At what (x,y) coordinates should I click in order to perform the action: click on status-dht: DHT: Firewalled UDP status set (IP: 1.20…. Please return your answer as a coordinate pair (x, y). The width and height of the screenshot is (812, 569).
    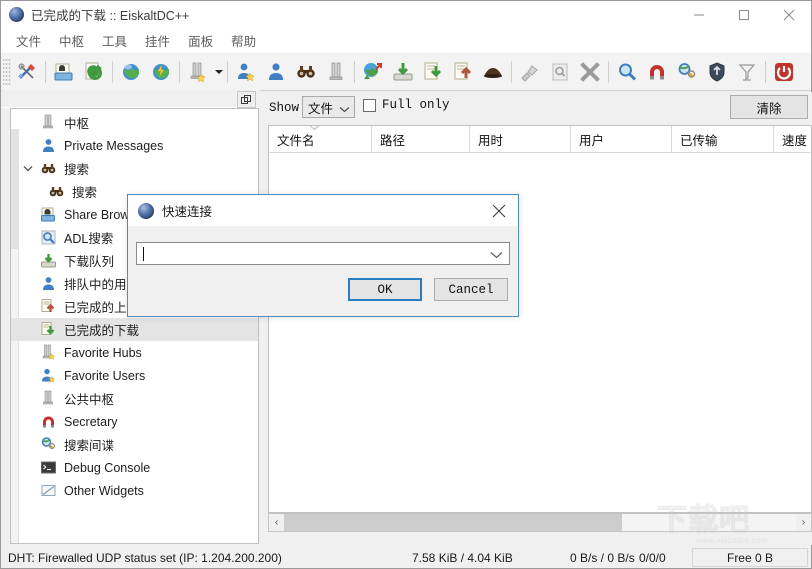
    Looking at the image, I should click on (145, 557).